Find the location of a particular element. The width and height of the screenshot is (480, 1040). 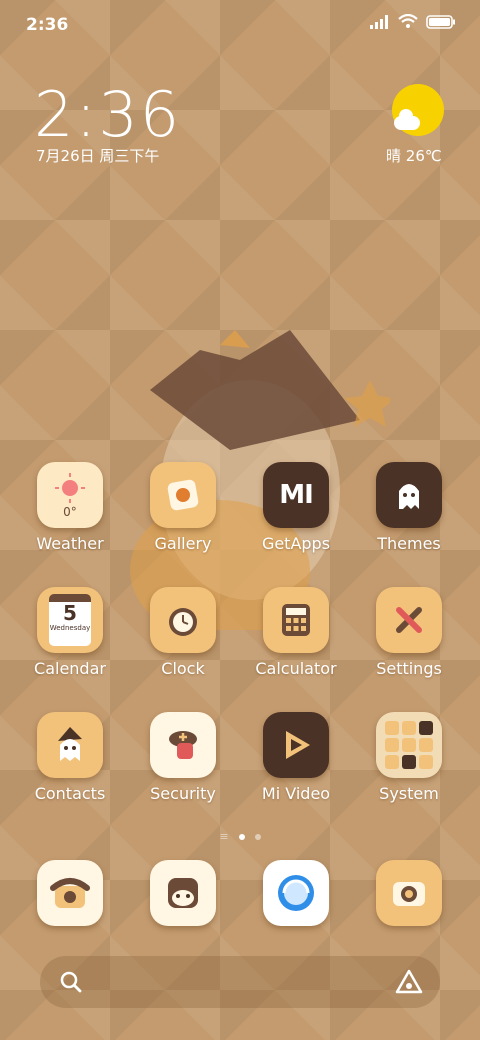

sun-icon: 0° is located at coordinates (70, 495).